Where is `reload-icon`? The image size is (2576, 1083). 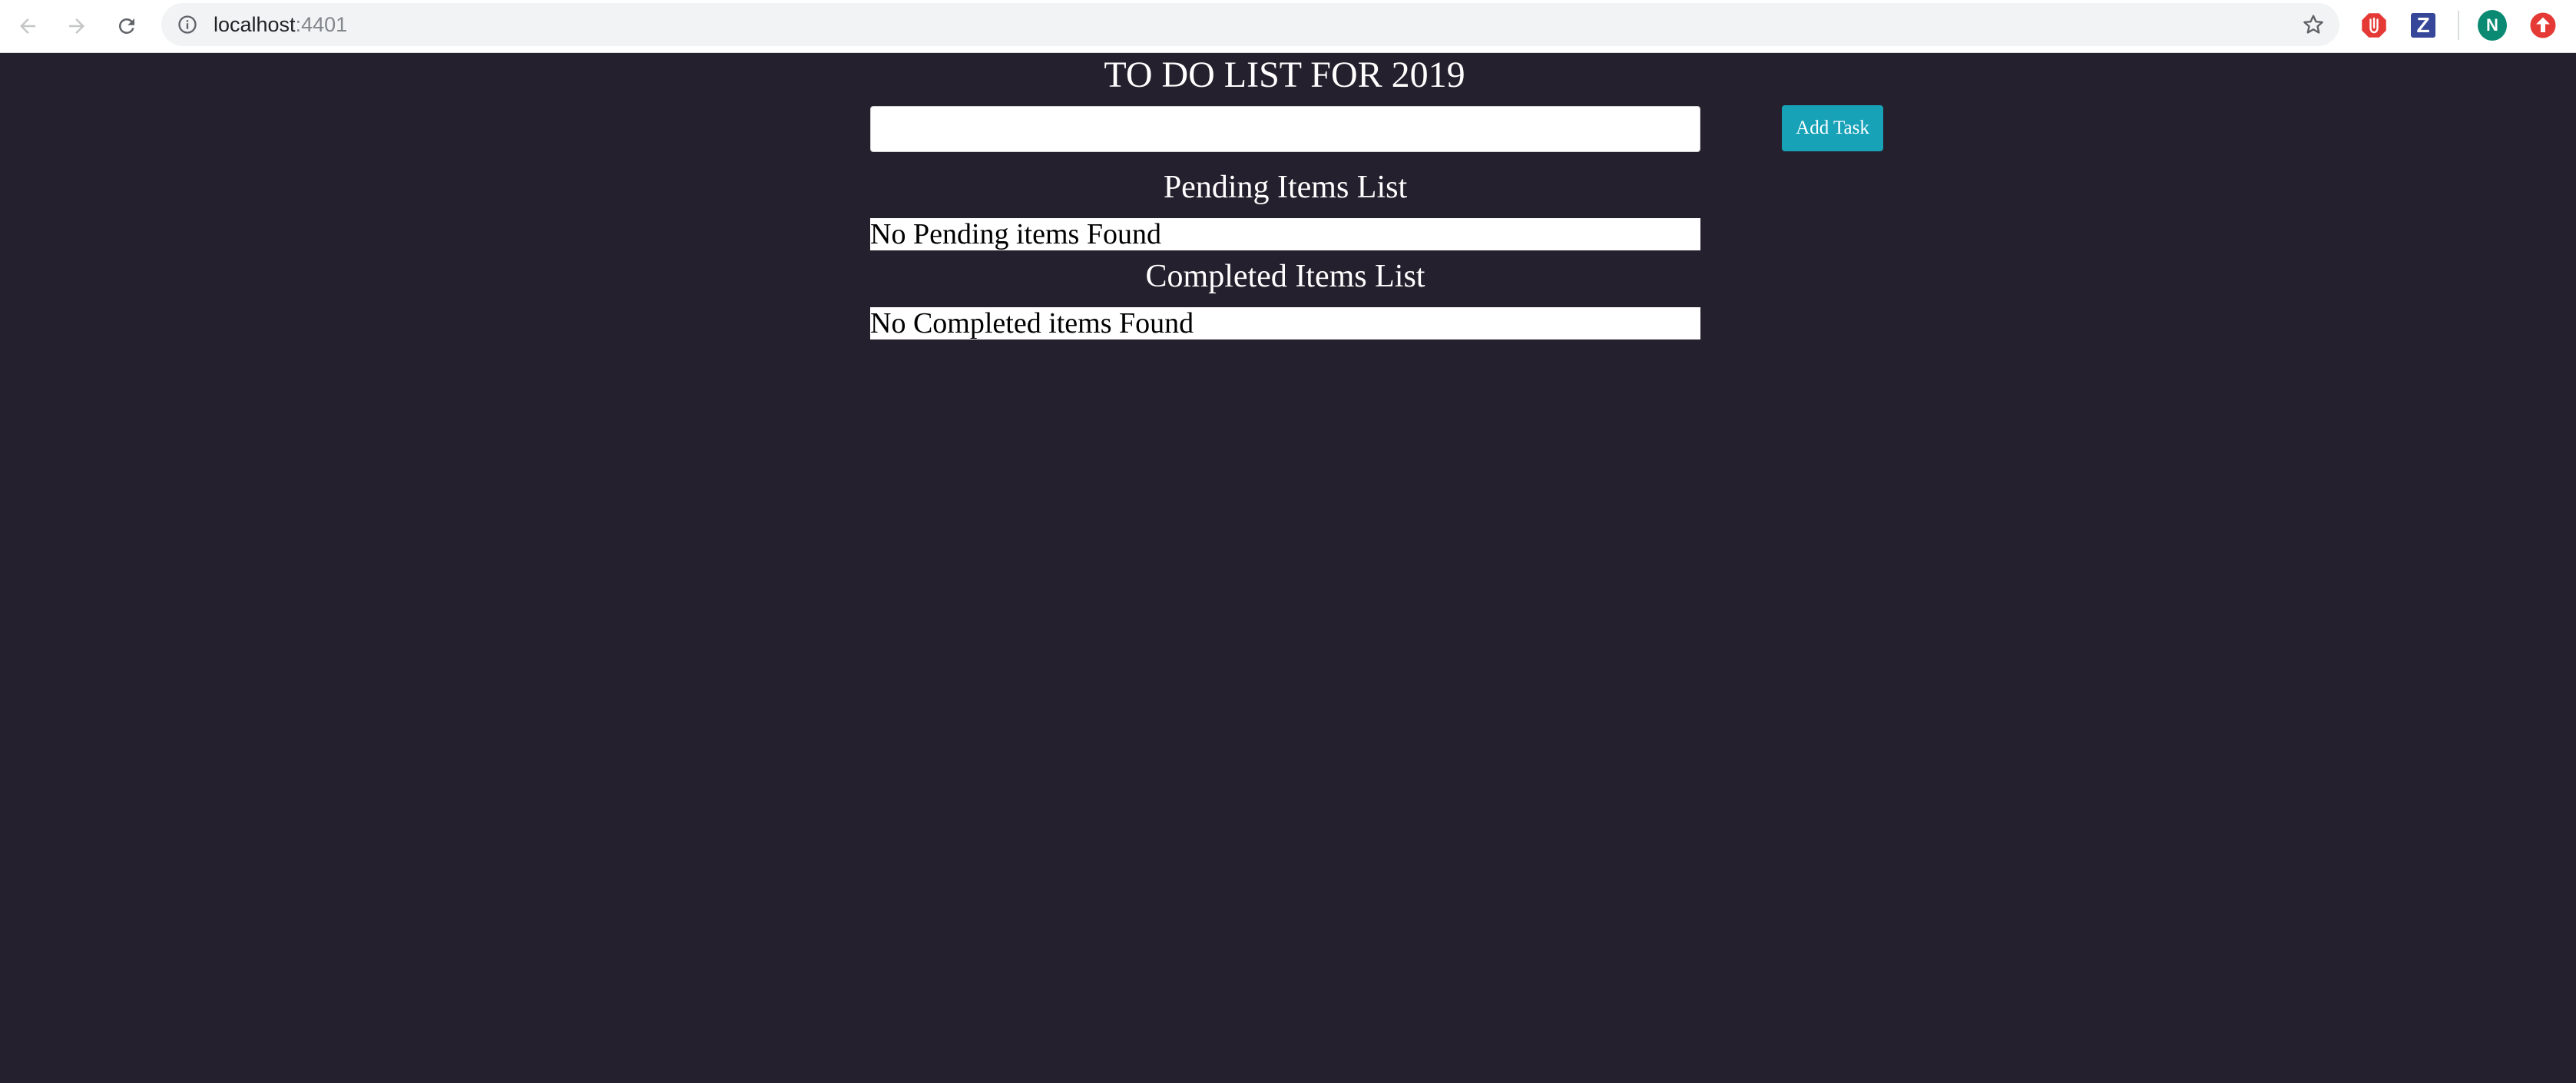
reload-icon is located at coordinates (126, 26).